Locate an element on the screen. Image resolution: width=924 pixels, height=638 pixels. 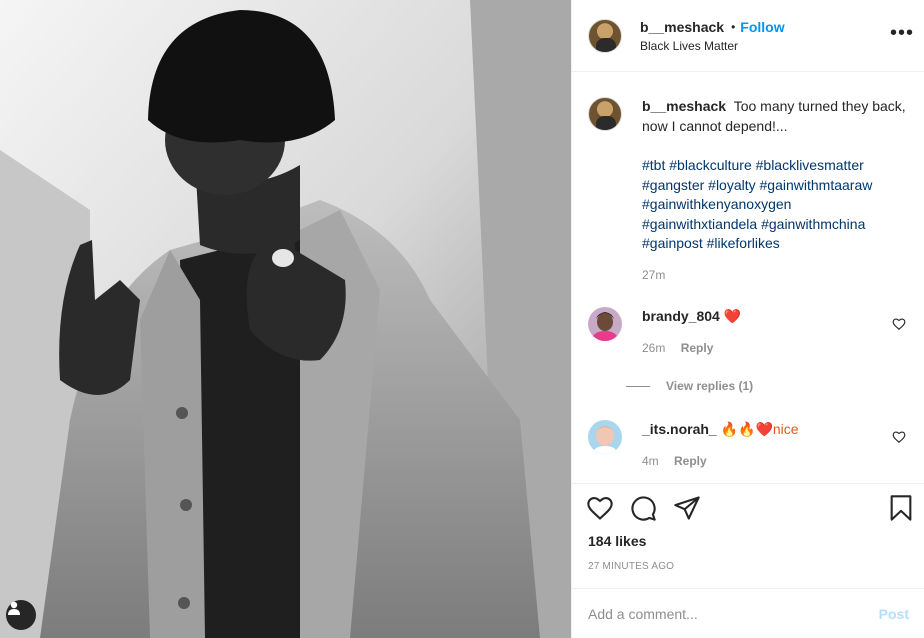
like-button is located at coordinates (600, 510).